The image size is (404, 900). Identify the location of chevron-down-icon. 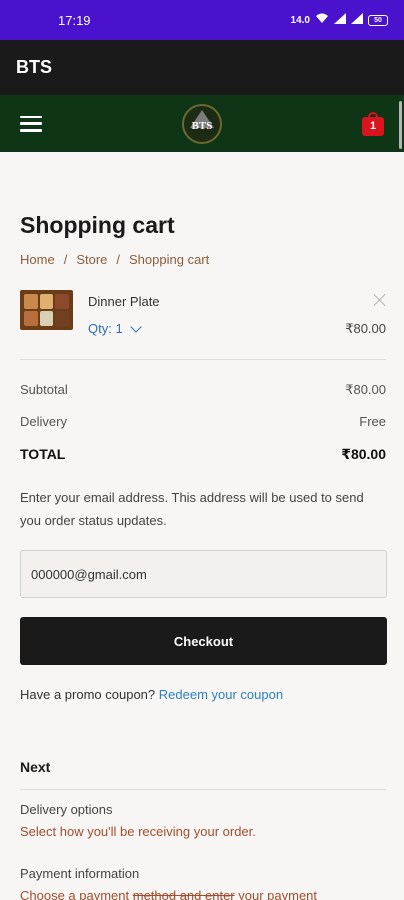
(136, 326).